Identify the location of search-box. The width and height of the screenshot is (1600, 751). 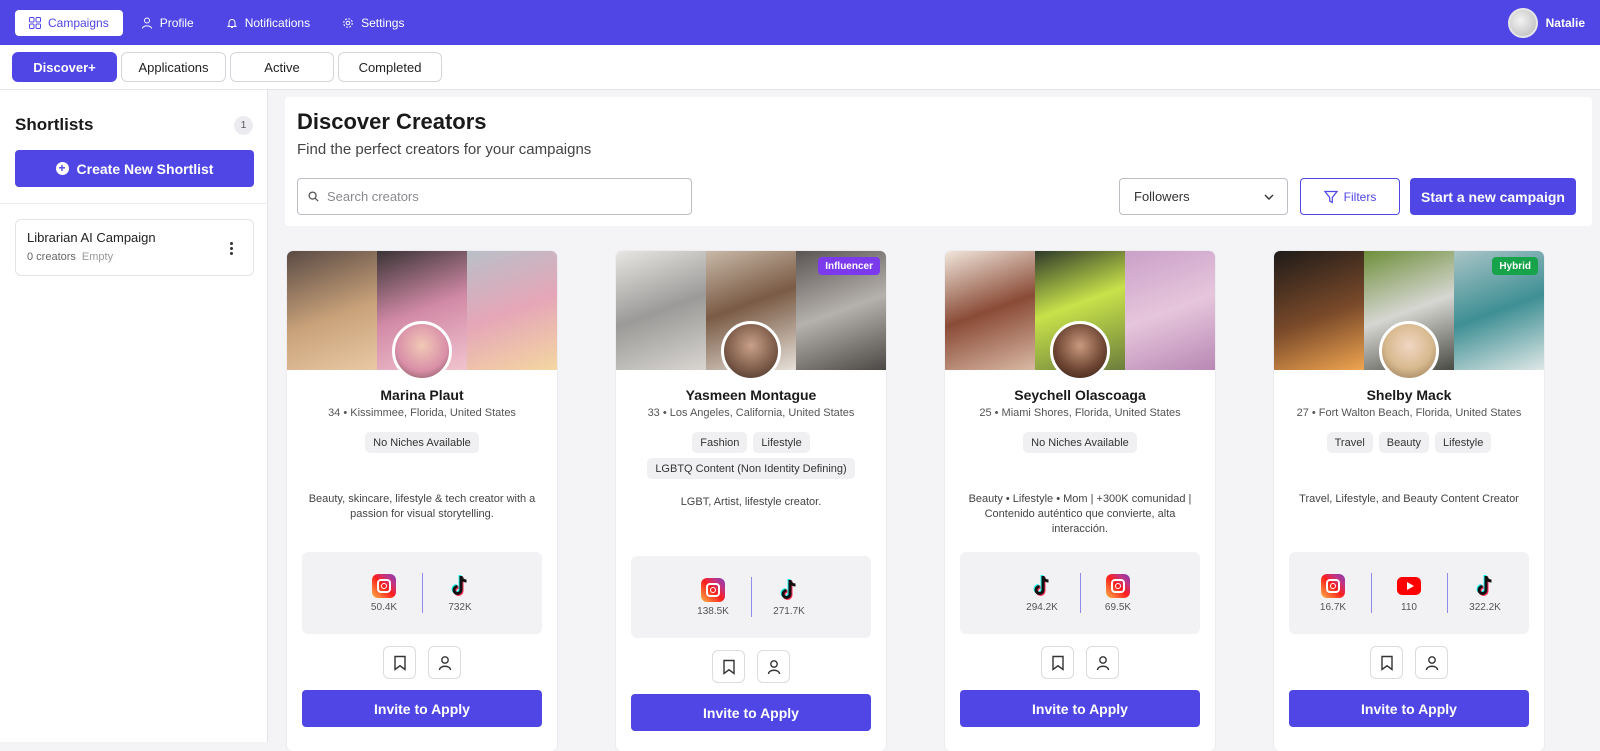
(494, 196).